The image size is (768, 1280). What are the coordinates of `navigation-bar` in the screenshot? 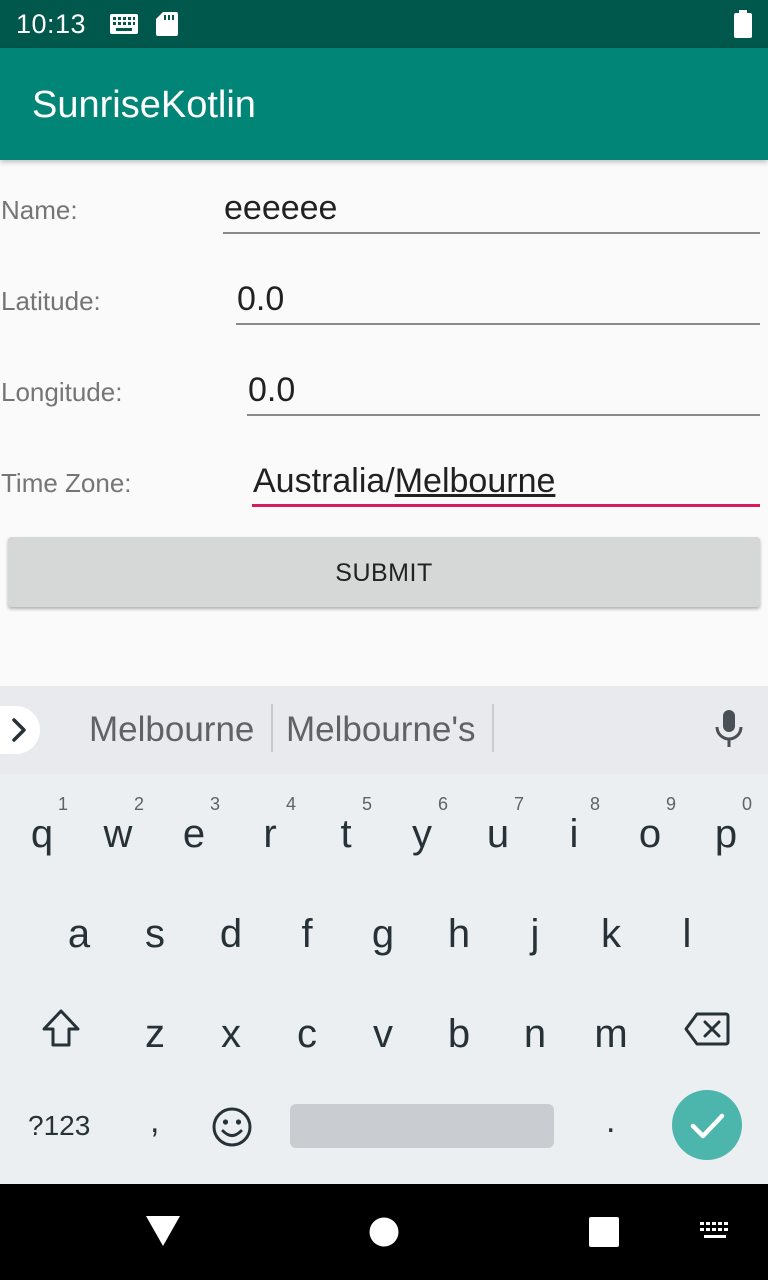 It's located at (384, 1232).